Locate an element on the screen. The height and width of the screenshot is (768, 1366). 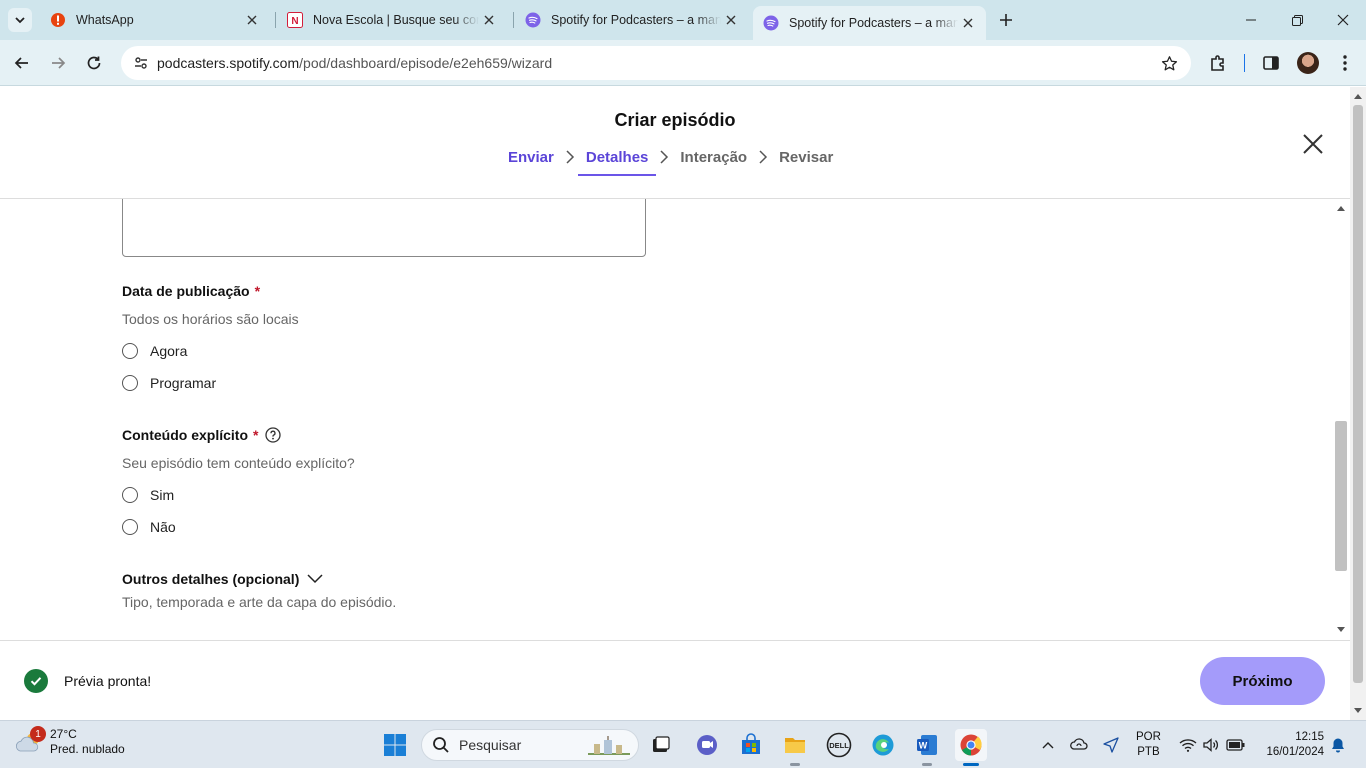
explicit-content-label-text: Conteúdo explícito is located at coordinates (185, 435).